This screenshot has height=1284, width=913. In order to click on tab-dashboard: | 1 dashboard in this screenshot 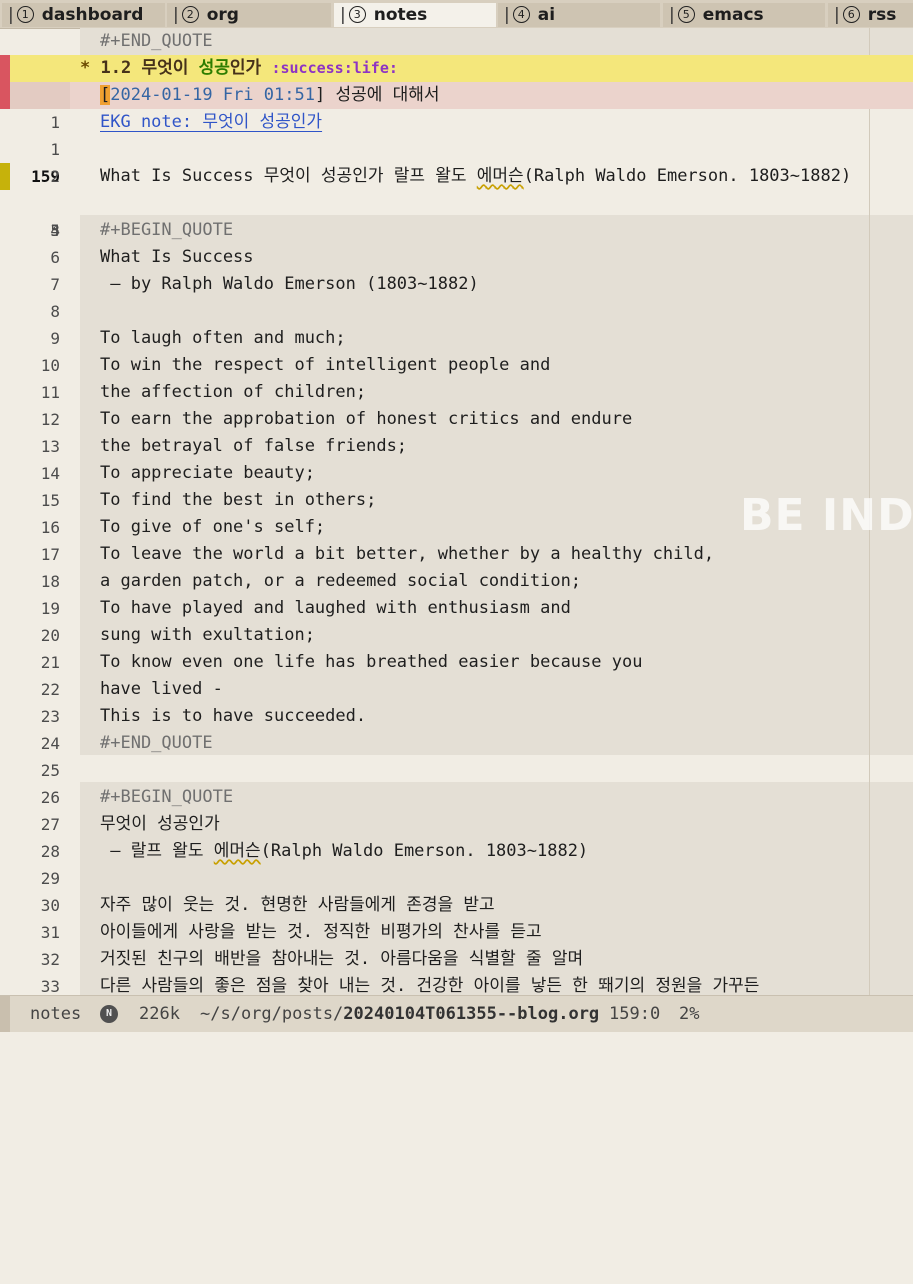, I will do `click(83, 15)`.